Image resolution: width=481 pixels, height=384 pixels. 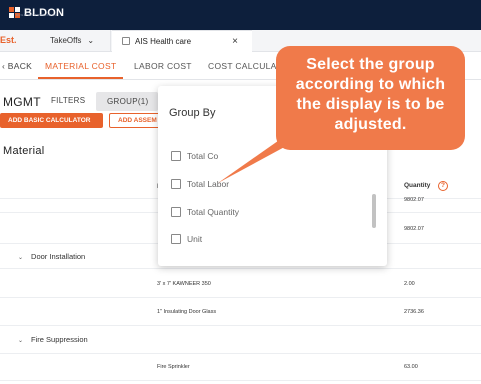 I want to click on tab-project-label: AIS Health care, so click(x=163, y=41).